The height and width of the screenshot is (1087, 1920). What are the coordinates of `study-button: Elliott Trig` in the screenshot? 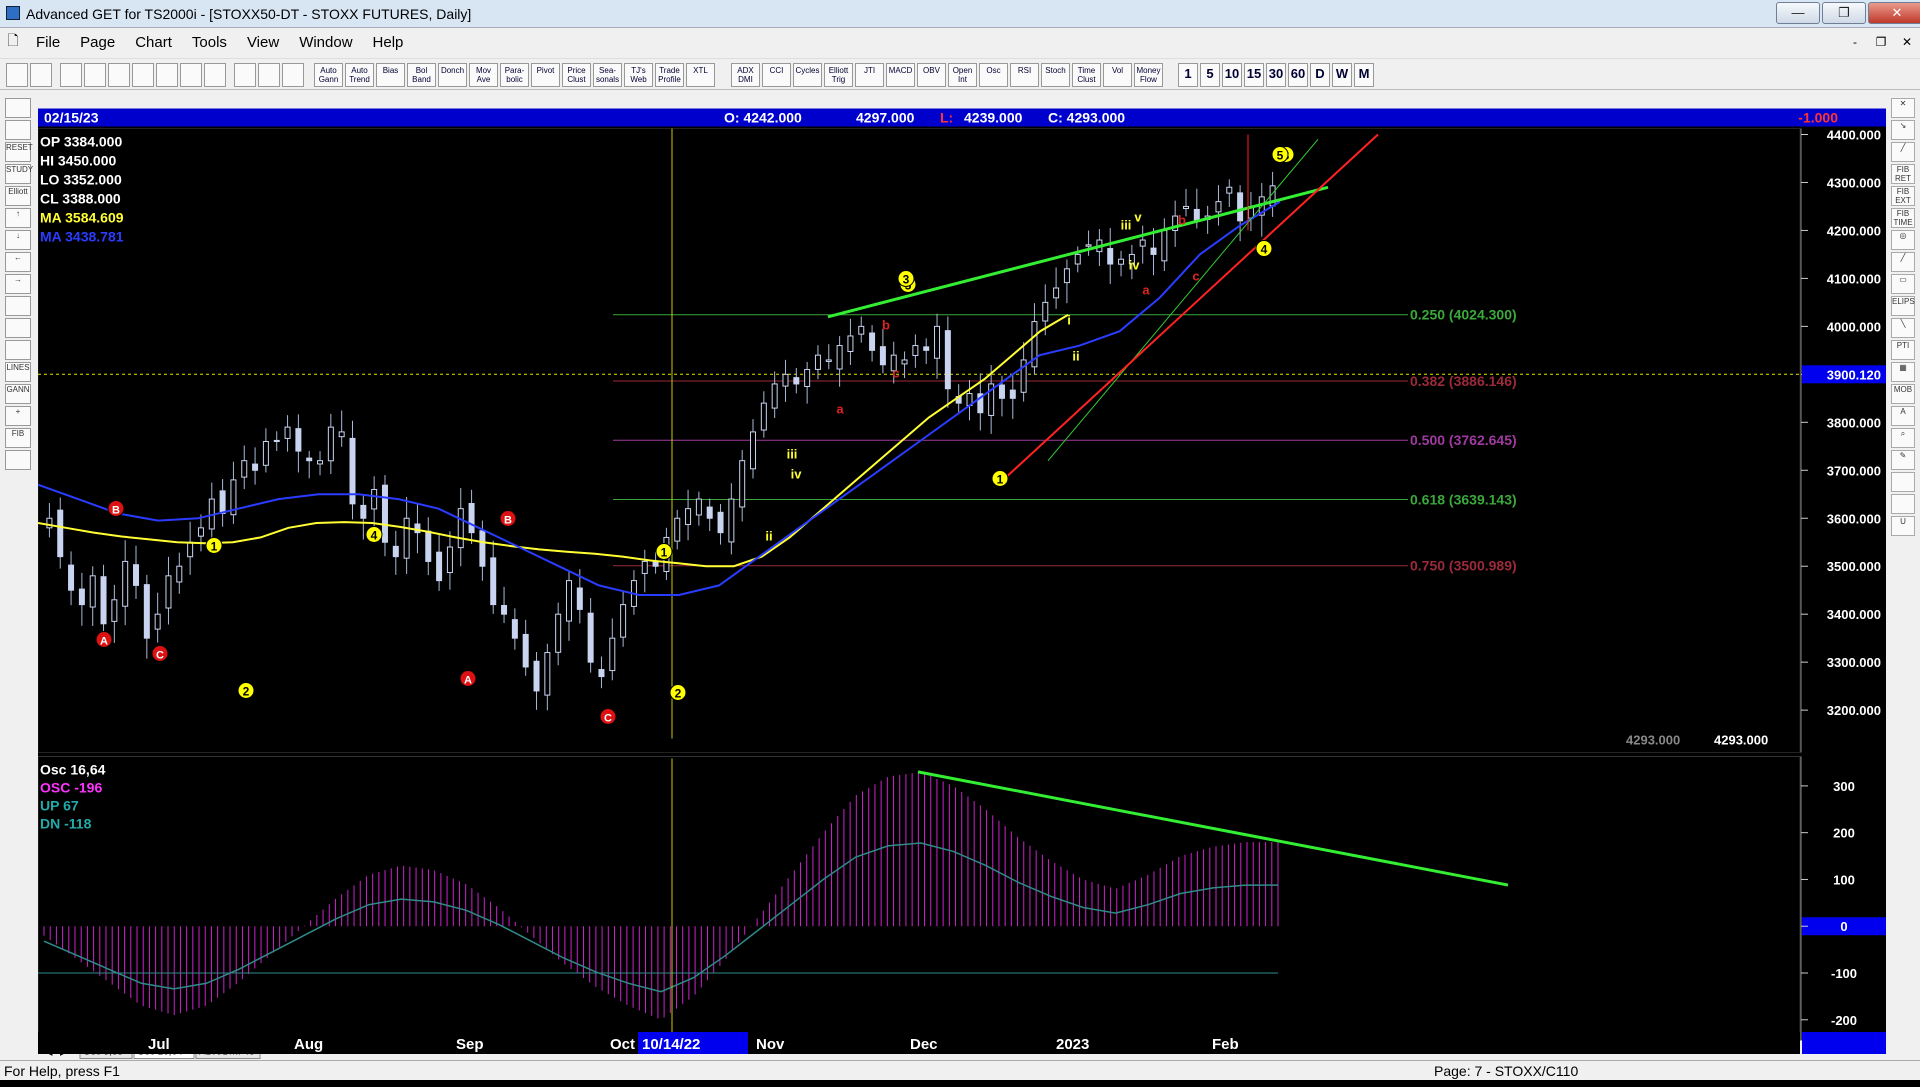 It's located at (838, 75).